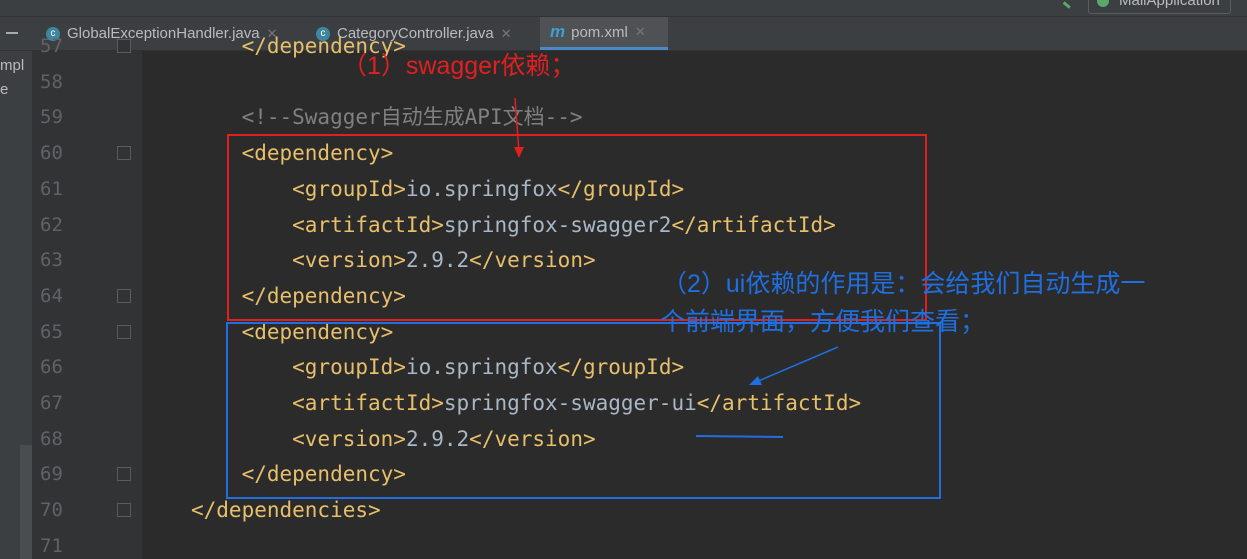 Image resolution: width=1247 pixels, height=559 pixels. What do you see at coordinates (797, 364) in the screenshot?
I see `blue-arrow` at bounding box center [797, 364].